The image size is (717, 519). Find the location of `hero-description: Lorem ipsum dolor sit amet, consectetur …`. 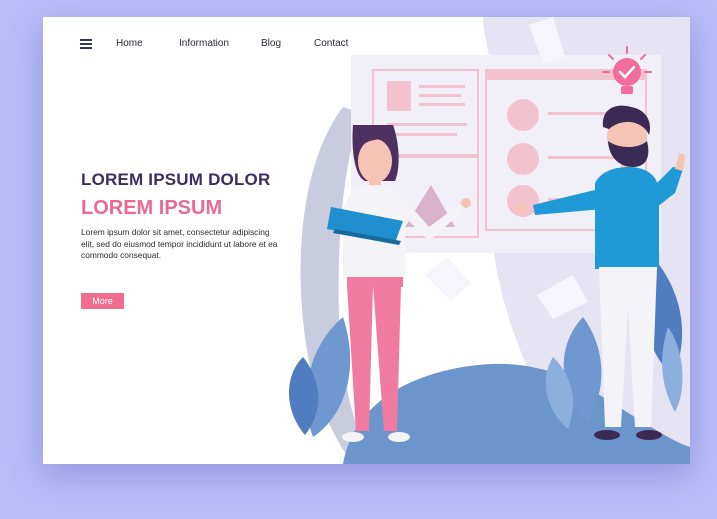

hero-description: Lorem ipsum dolor sit amet, consectetur … is located at coordinates (179, 243).